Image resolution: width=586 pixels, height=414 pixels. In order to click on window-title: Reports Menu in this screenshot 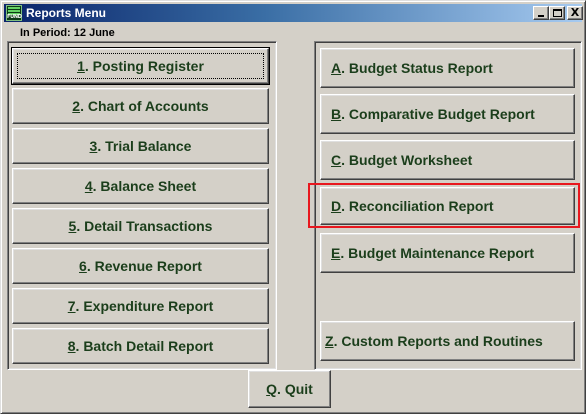, I will do `click(66, 13)`.